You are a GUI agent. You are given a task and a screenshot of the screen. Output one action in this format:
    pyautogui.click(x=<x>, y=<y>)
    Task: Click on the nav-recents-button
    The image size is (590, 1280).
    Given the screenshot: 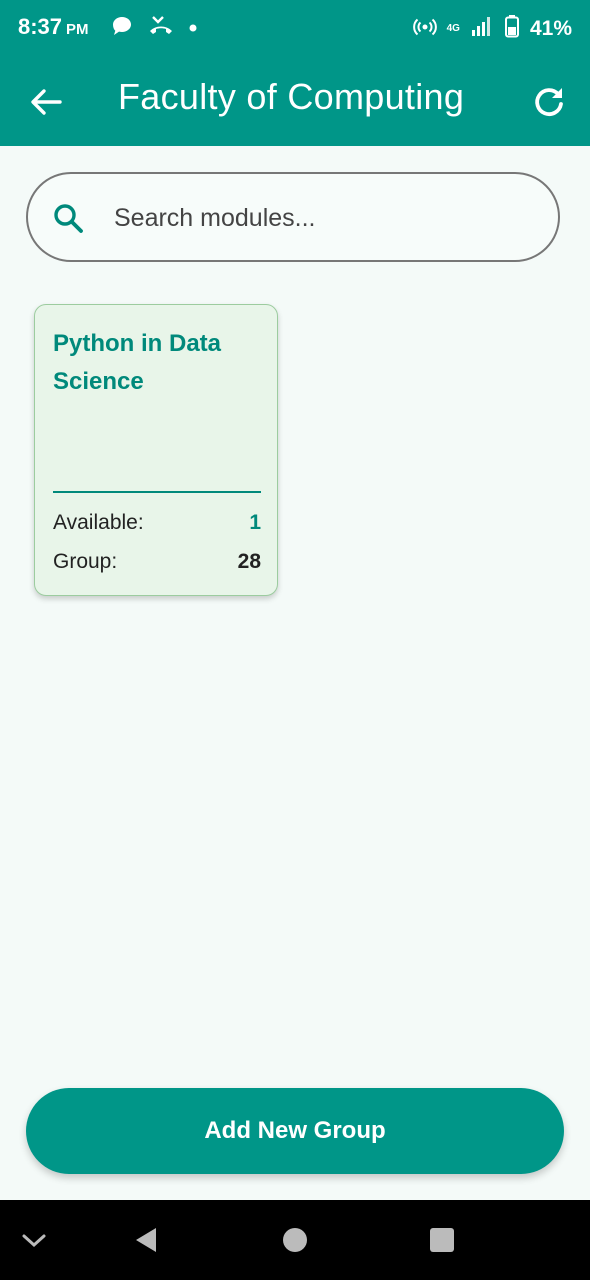 What is the action you would take?
    pyautogui.click(x=442, y=1240)
    